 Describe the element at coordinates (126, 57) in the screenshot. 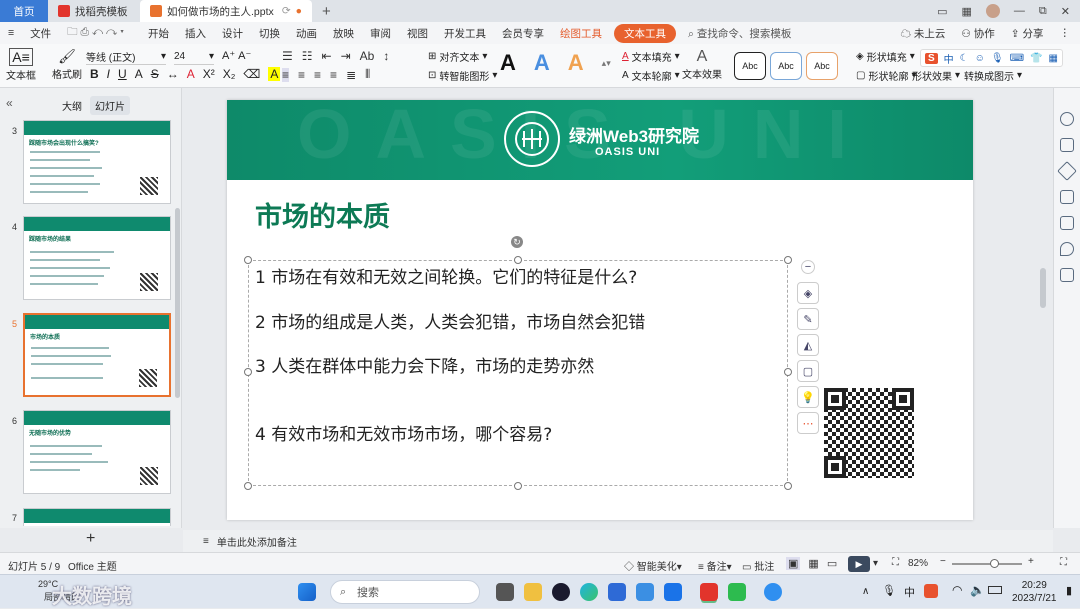

I see `font-name-select: 等线 (正文) ▾` at that location.